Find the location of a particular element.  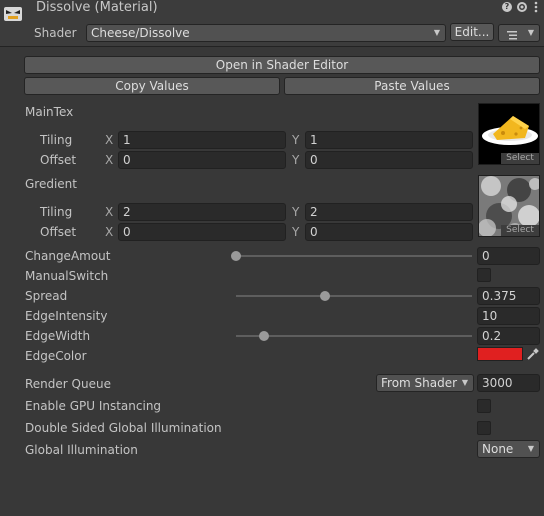

spread-slider-thumb is located at coordinates (324, 296).